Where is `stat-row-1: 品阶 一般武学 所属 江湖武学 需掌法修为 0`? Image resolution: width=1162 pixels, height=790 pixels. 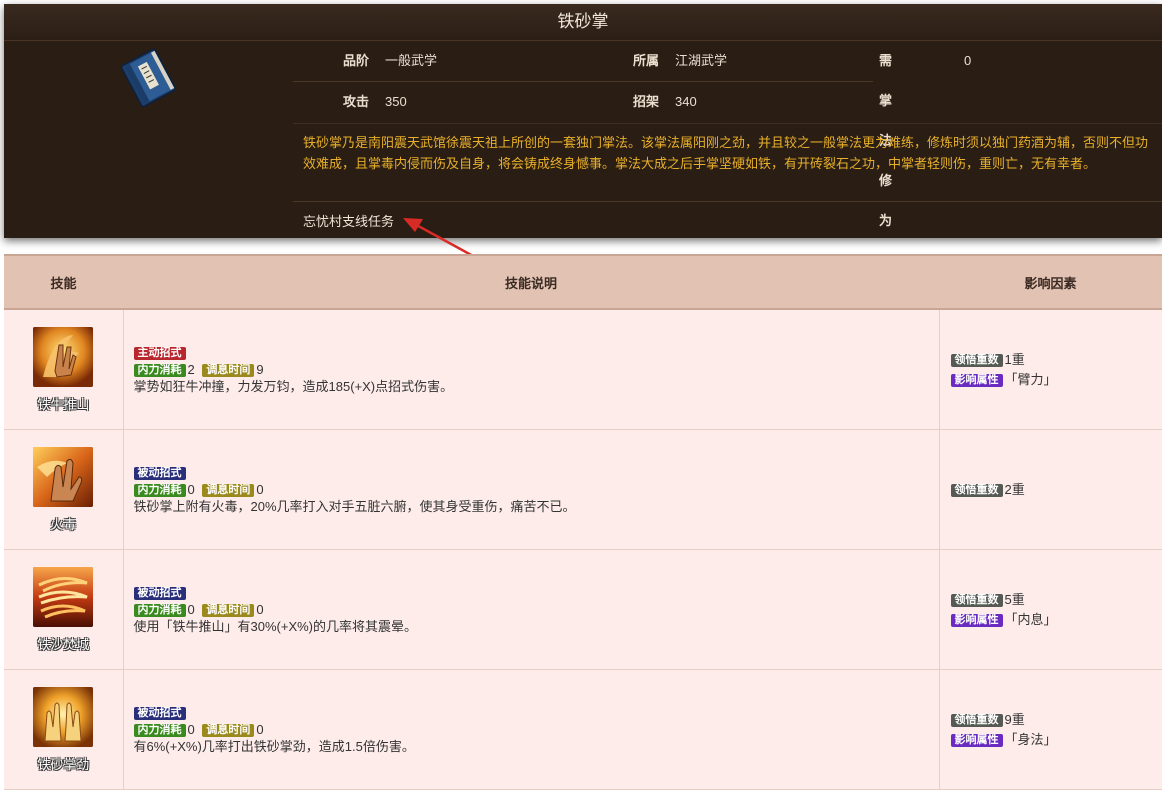
stat-row-1: 品阶 一般武学 所属 江湖武学 需掌法修为 0 is located at coordinates (632, 134).